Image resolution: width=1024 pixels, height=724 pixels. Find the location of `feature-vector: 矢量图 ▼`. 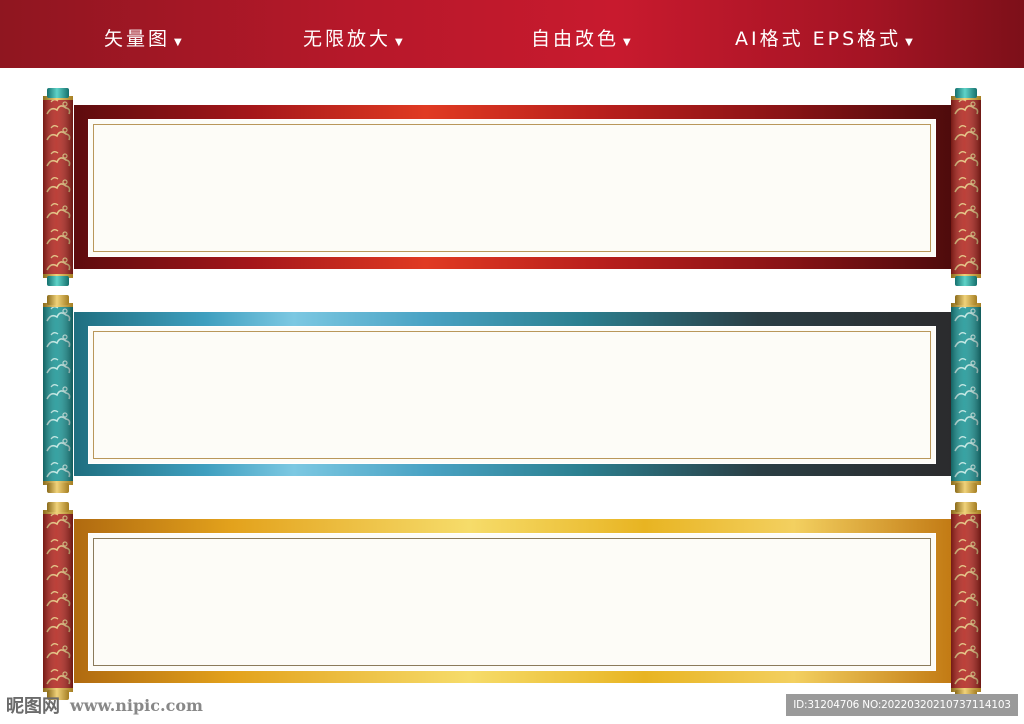

feature-vector: 矢量图 ▼ is located at coordinates (143, 37).